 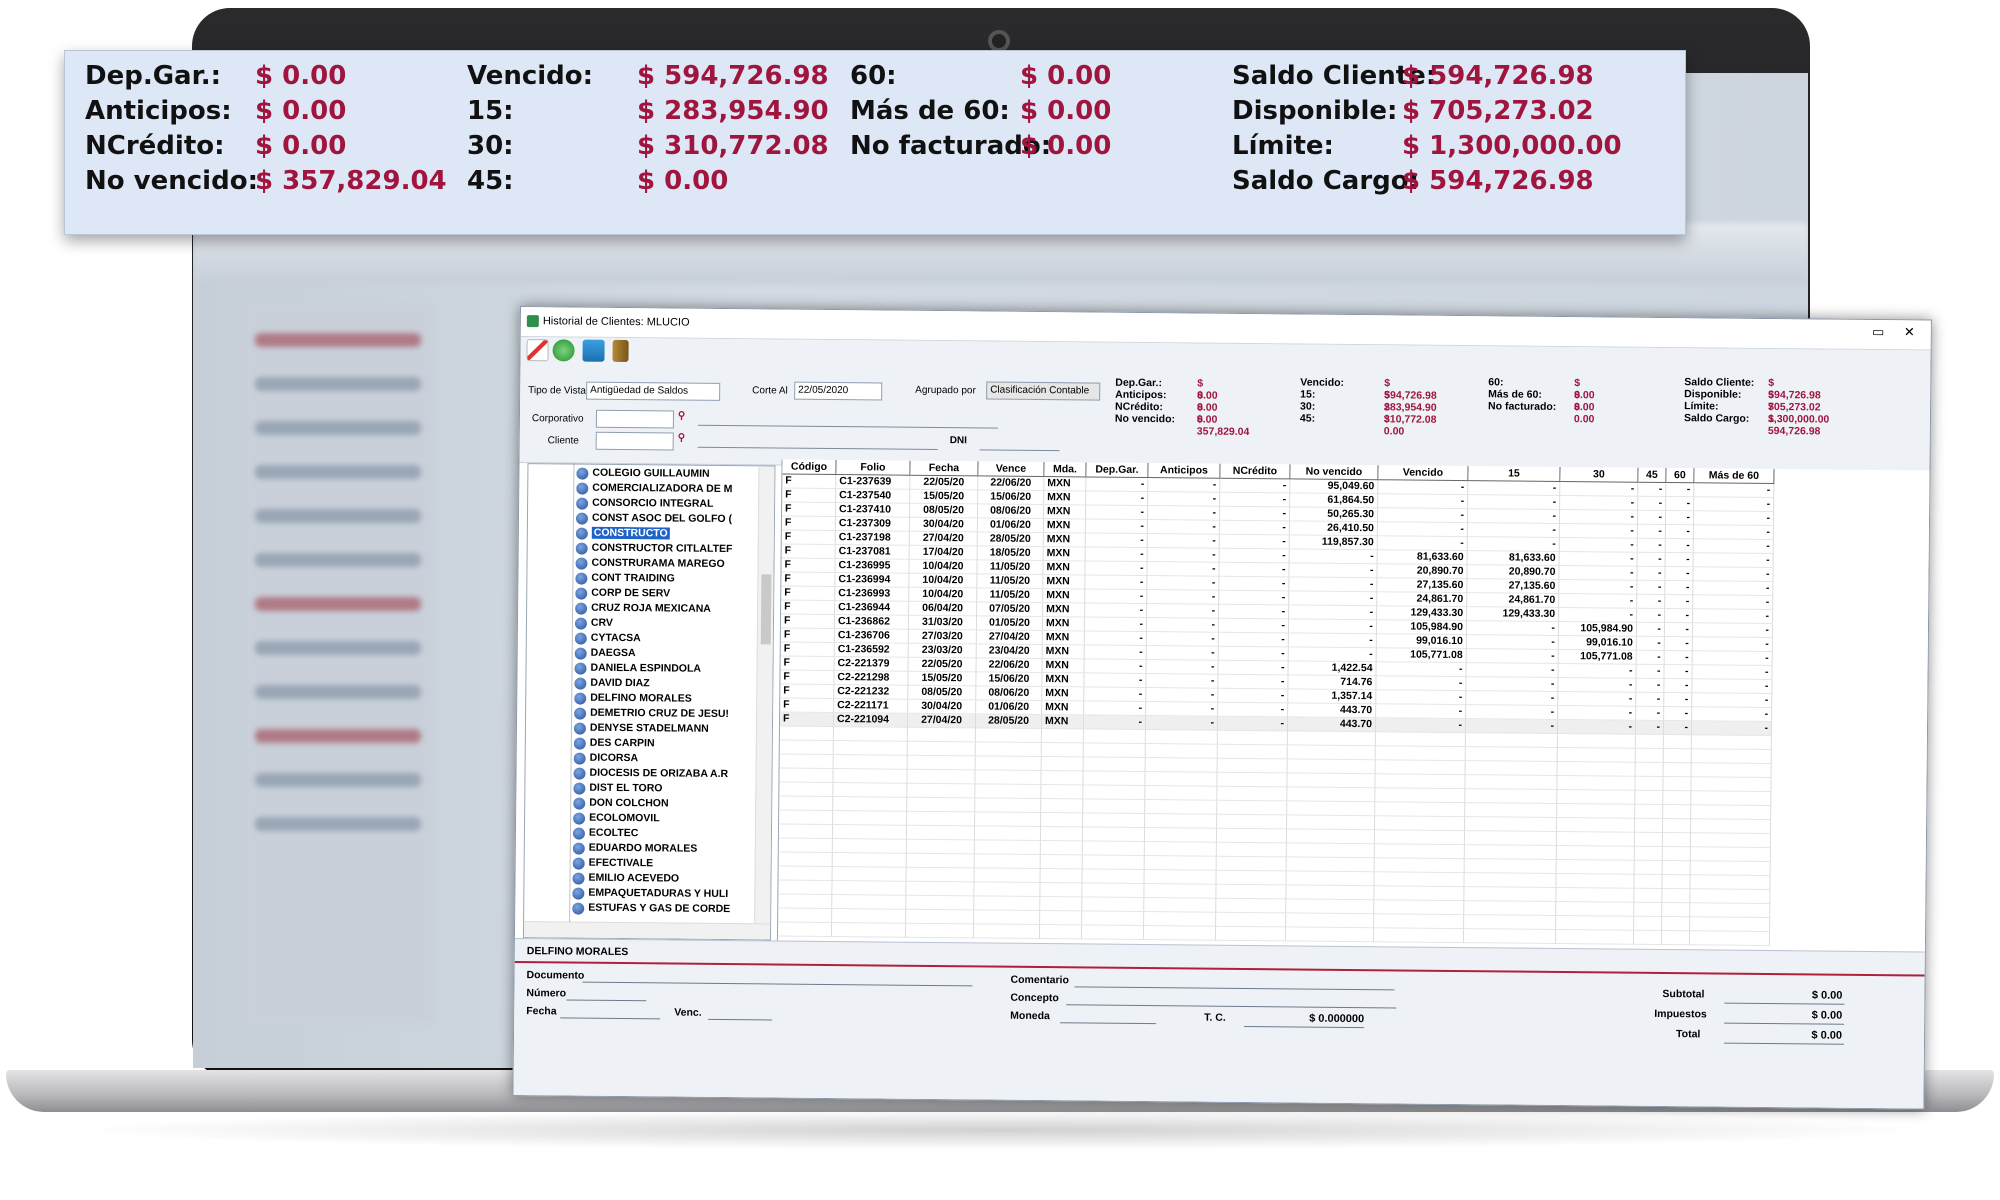 I want to click on tree-item: ESTUFAS Y GAS DE CORDE, so click(x=662, y=910).